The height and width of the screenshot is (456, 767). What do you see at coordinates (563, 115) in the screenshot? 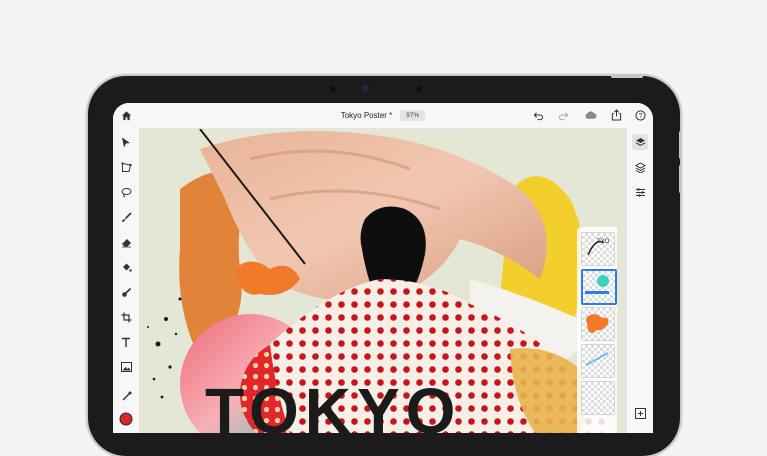
I see `redo-icon` at bounding box center [563, 115].